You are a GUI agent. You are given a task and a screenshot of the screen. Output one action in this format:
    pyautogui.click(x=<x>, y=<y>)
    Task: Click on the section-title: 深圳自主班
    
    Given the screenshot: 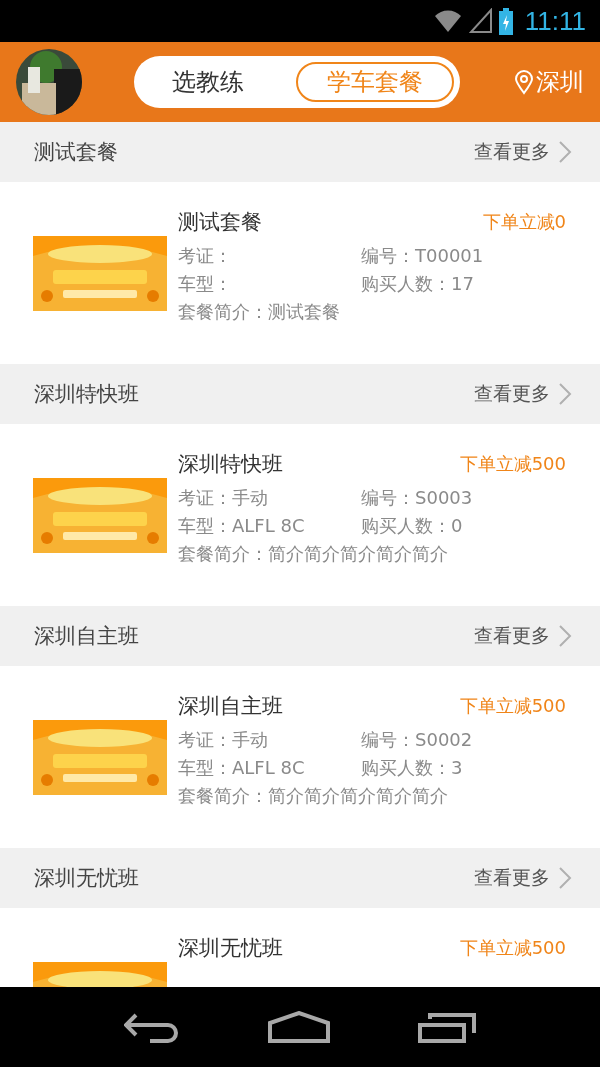 What is the action you would take?
    pyautogui.click(x=86, y=636)
    